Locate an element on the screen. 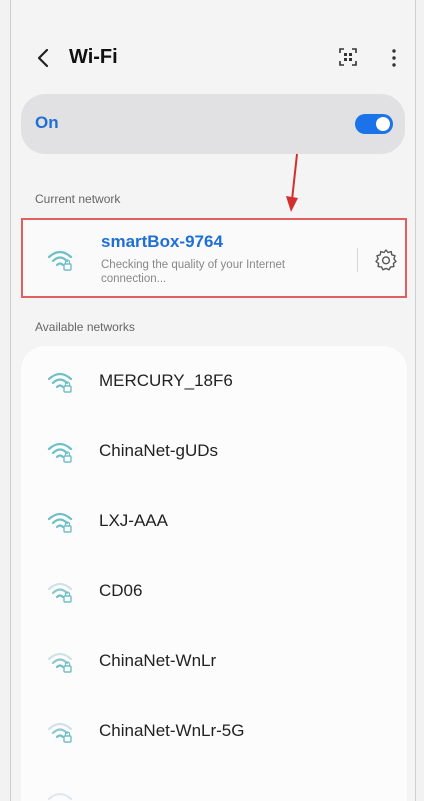 The image size is (424, 801). gear-icon is located at coordinates (386, 260).